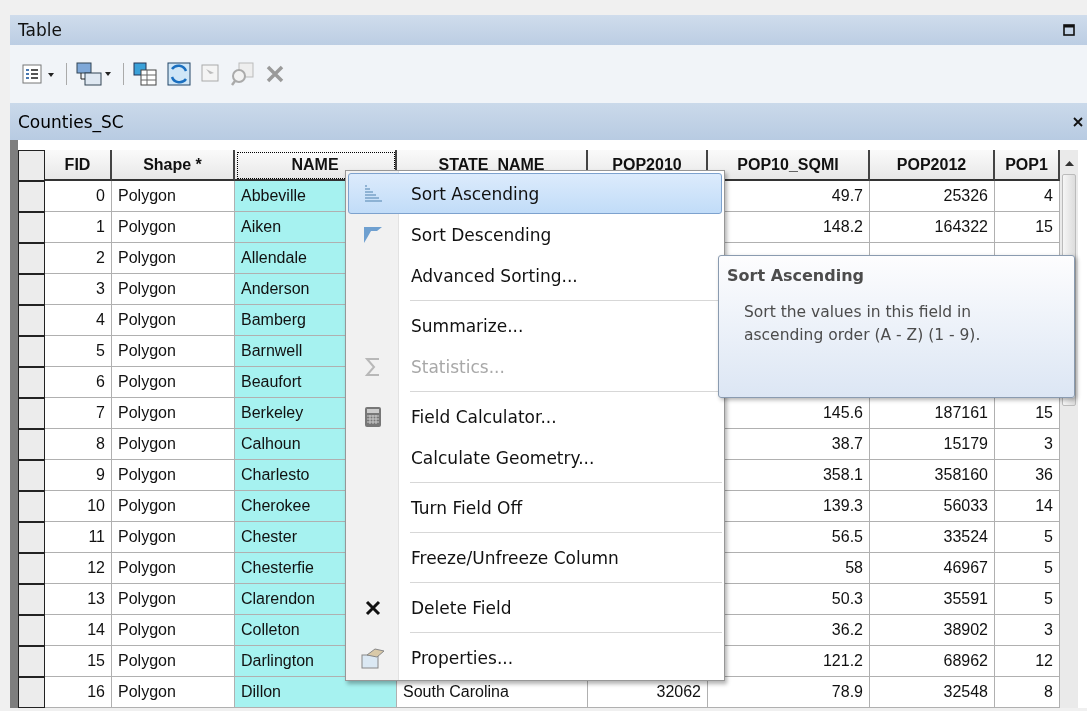  Describe the element at coordinates (40, 30) in the screenshot. I see `window-title: Table` at that location.